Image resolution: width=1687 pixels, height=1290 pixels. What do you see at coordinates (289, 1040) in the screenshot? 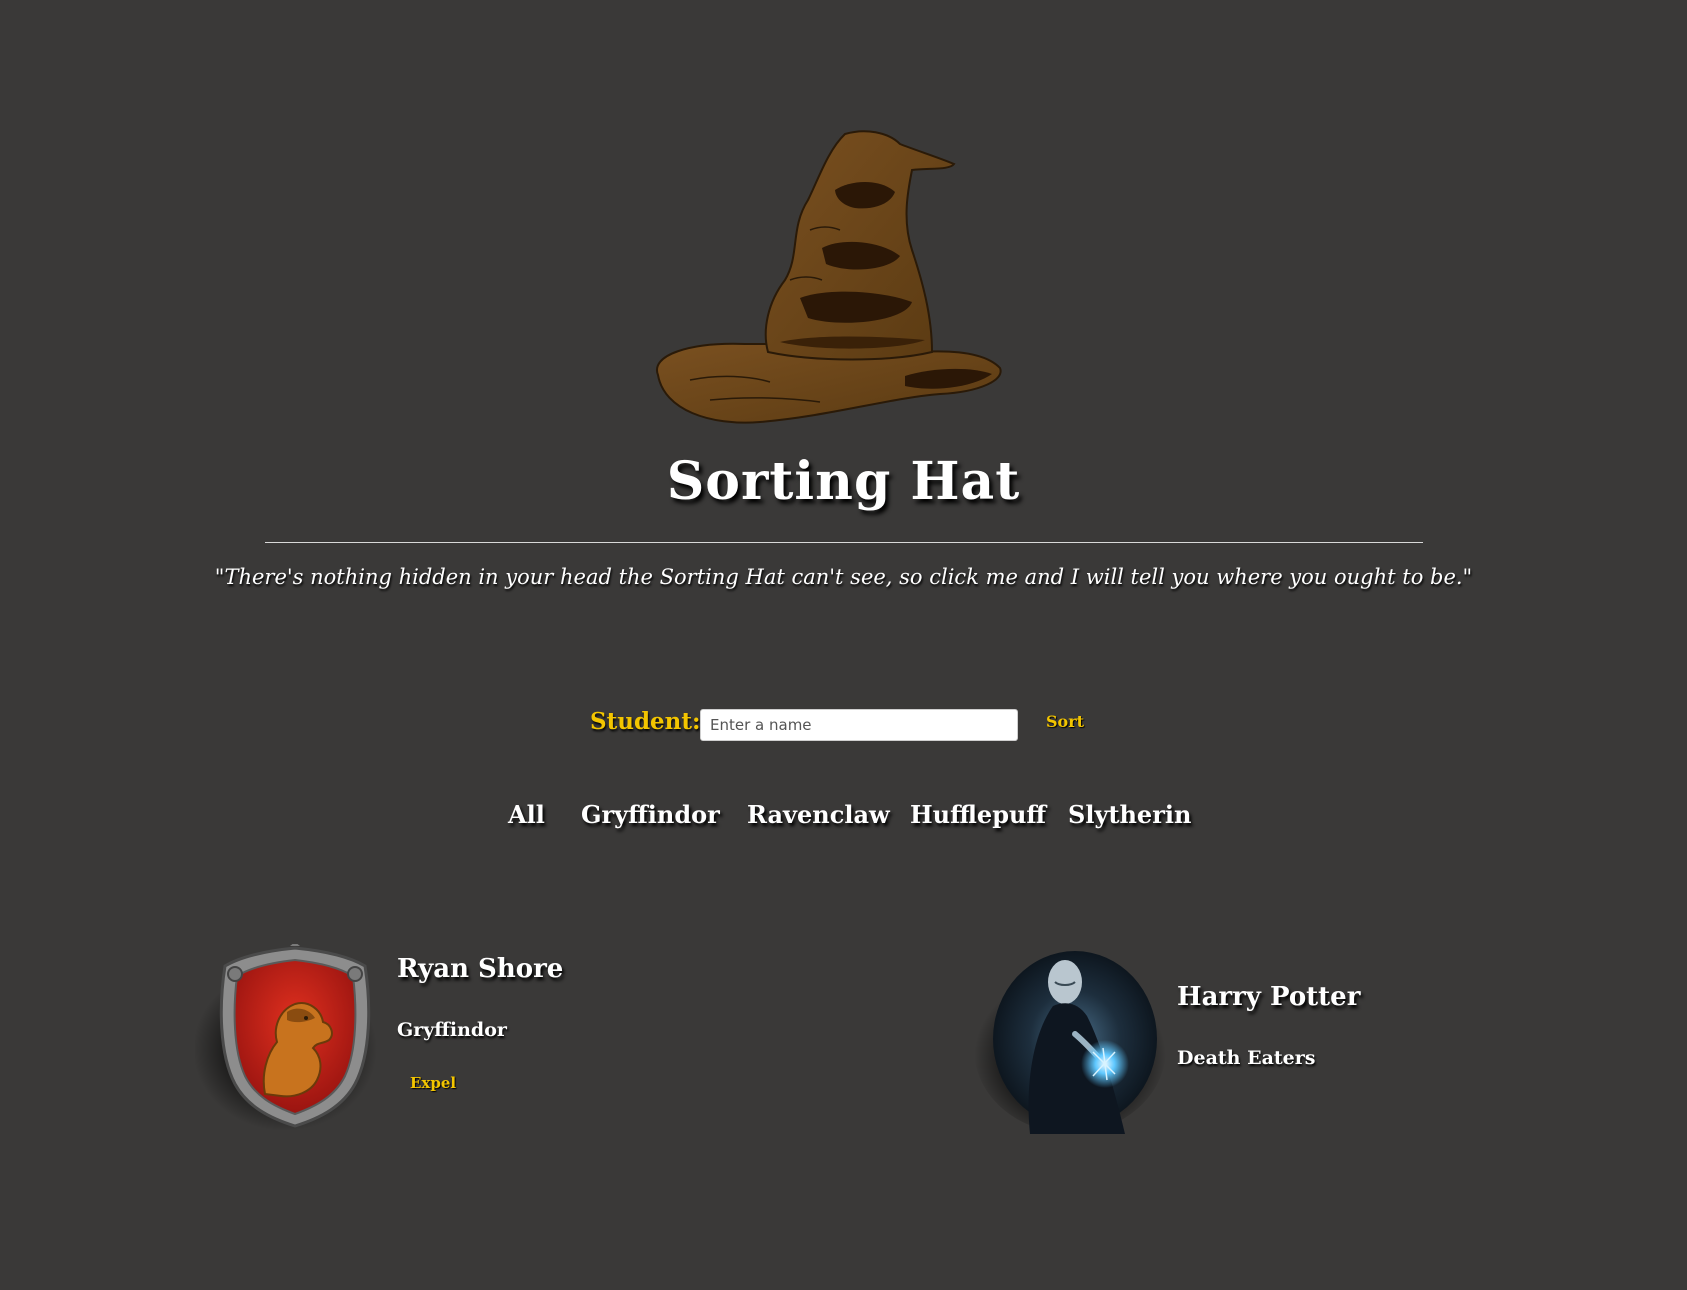
I see `gryffindor-crest-icon` at bounding box center [289, 1040].